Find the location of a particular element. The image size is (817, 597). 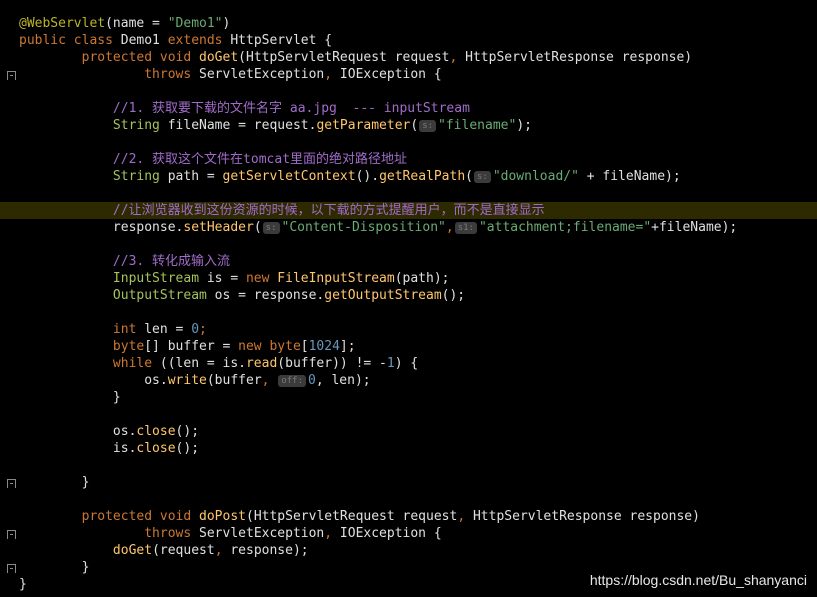

code-token: IOException { is located at coordinates (387, 74).